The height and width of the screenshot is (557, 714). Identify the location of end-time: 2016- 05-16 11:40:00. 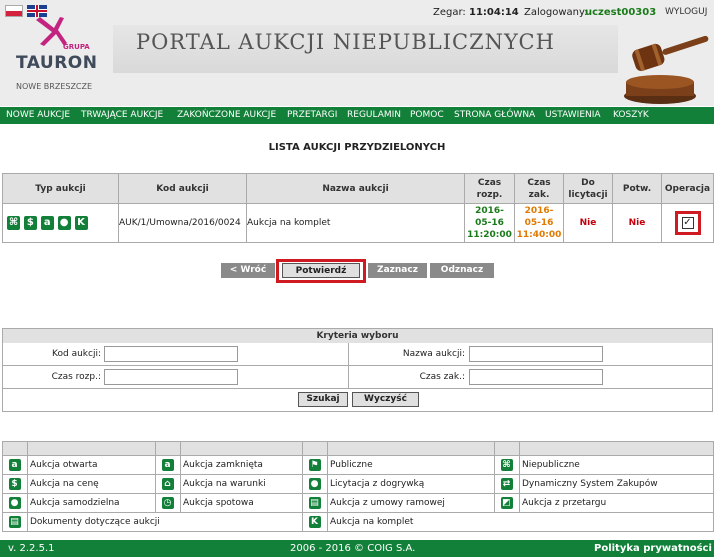
(539, 223).